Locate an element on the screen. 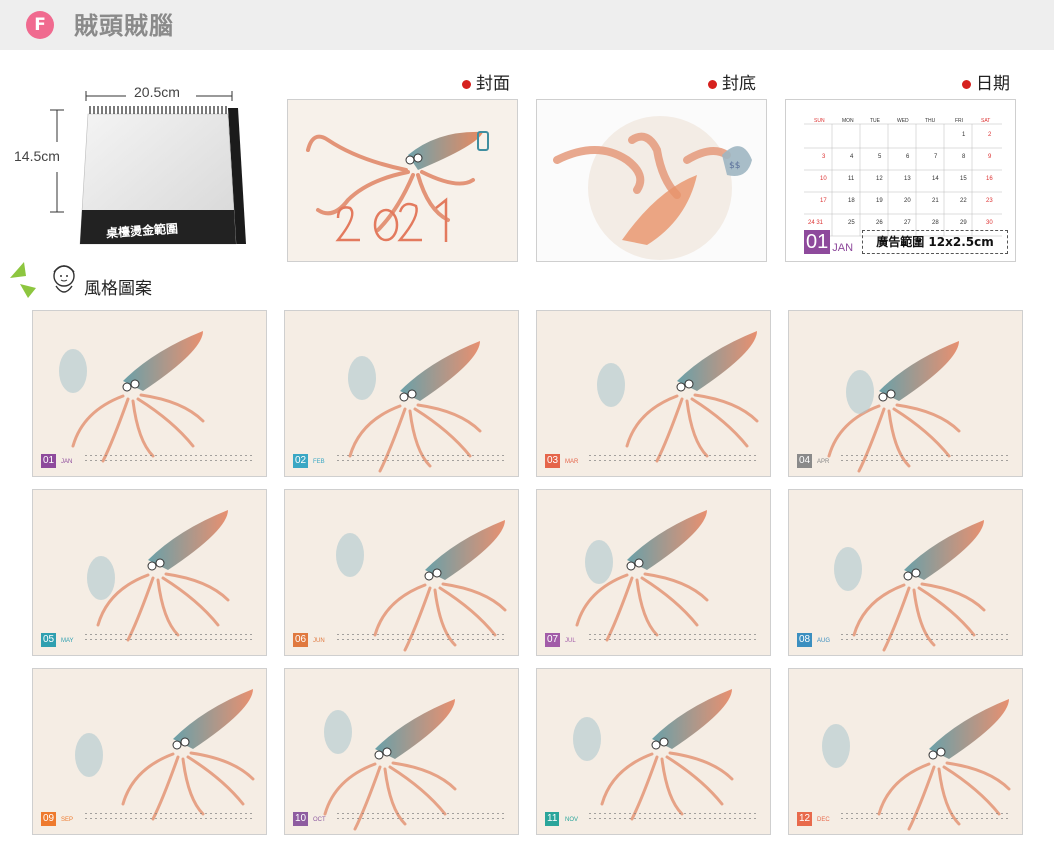 The height and width of the screenshot is (855, 1054). month-number: 03 is located at coordinates (553, 461).